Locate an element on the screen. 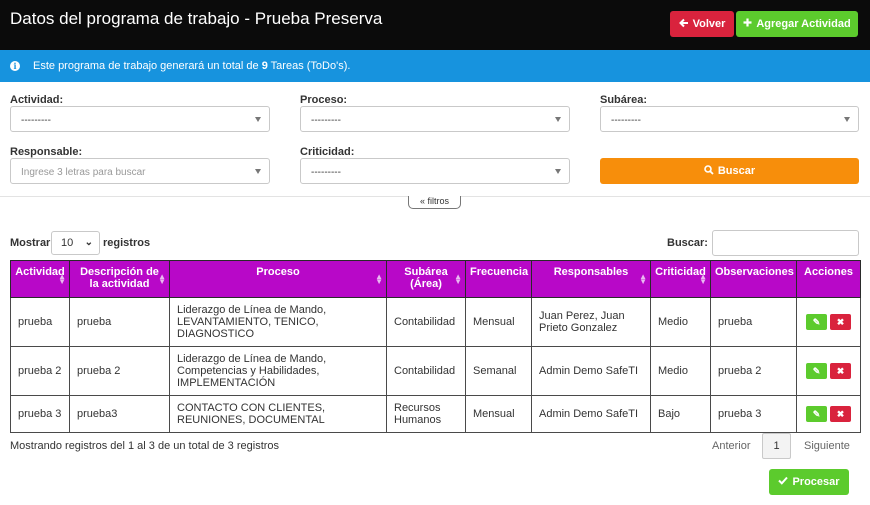 The image size is (870, 505). criticidad-value: --------- is located at coordinates (326, 172).